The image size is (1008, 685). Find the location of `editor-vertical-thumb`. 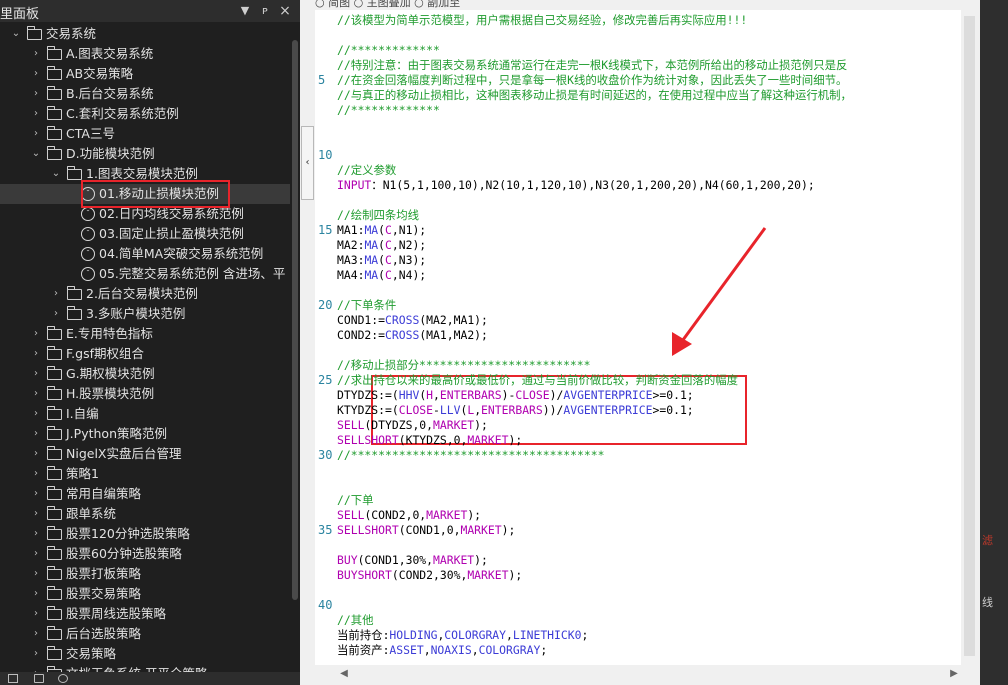

editor-vertical-thumb is located at coordinates (969, 336).